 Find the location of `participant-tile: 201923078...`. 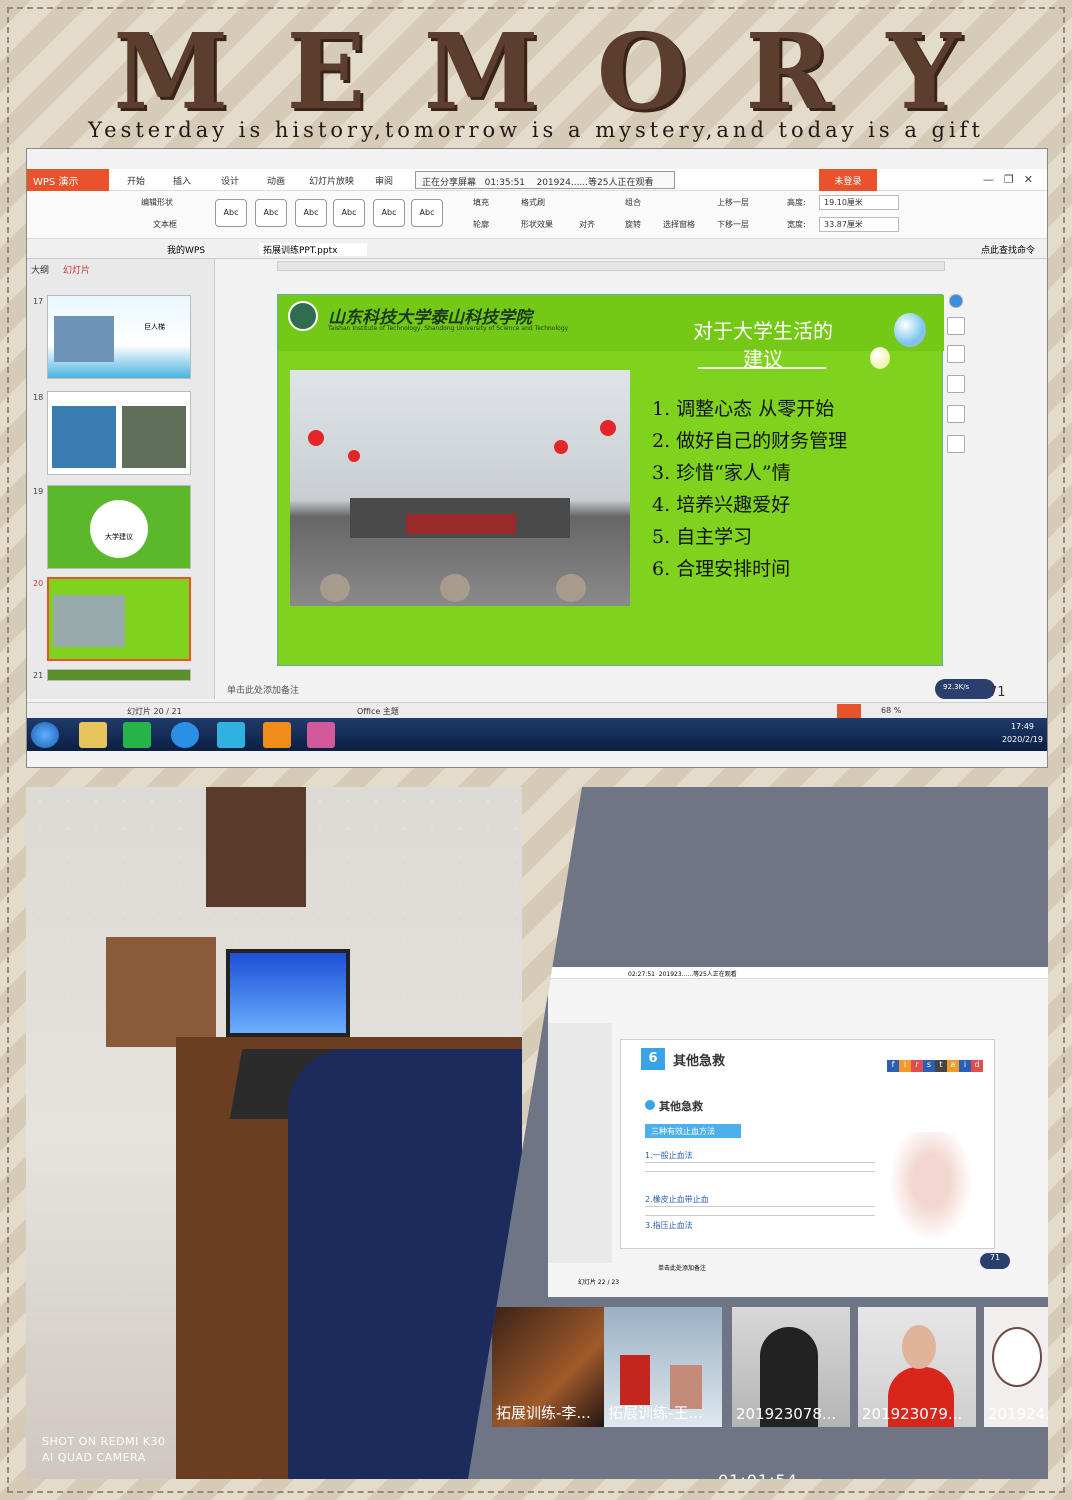

participant-tile: 201923078... is located at coordinates (791, 1367).